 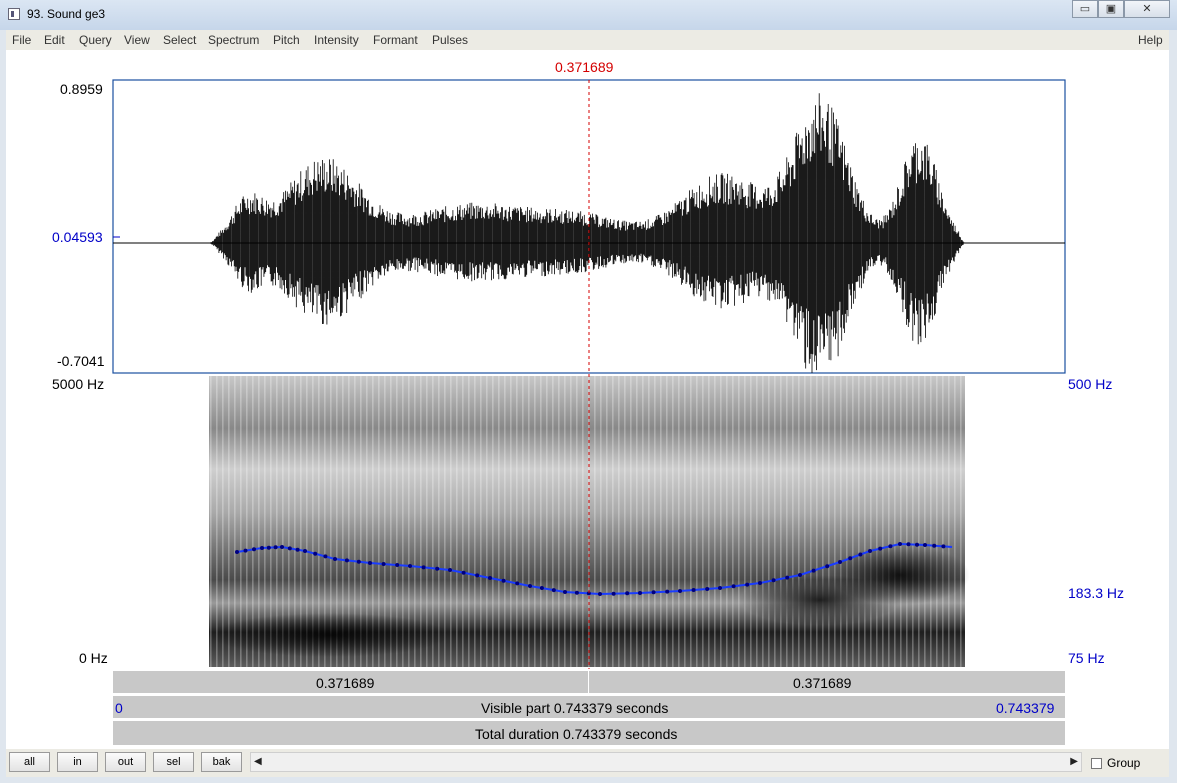 I want to click on zoom-all-button: all, so click(x=29, y=762).